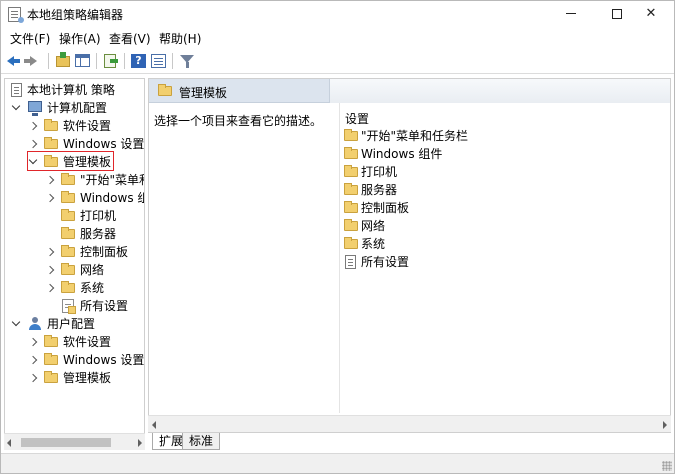  Describe the element at coordinates (71, 90) in the screenshot. I see `tree-root-label: 本地计算机 策略` at that location.